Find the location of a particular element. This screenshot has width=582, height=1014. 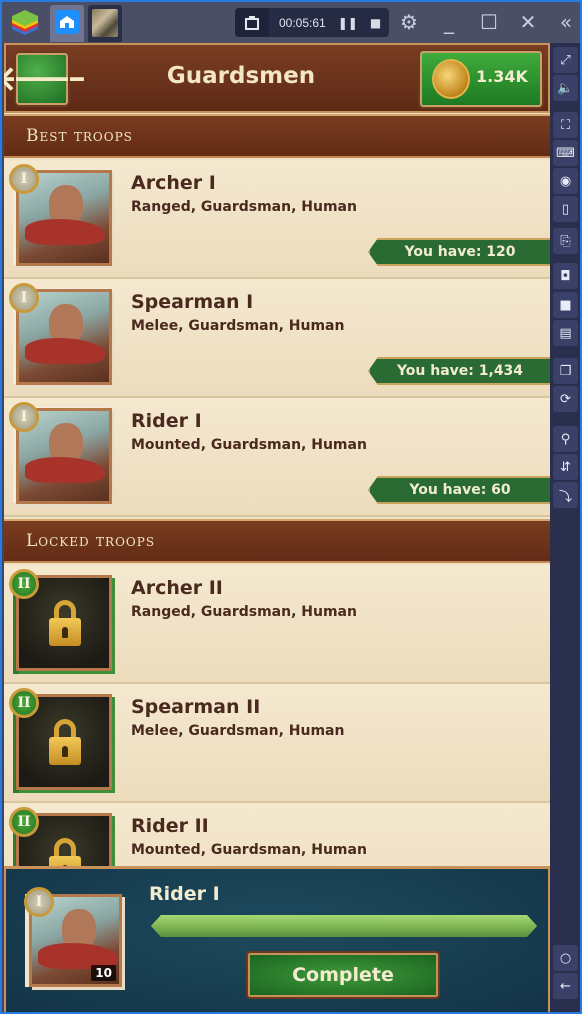

maximize-icon: ☐ is located at coordinates (489, 22).